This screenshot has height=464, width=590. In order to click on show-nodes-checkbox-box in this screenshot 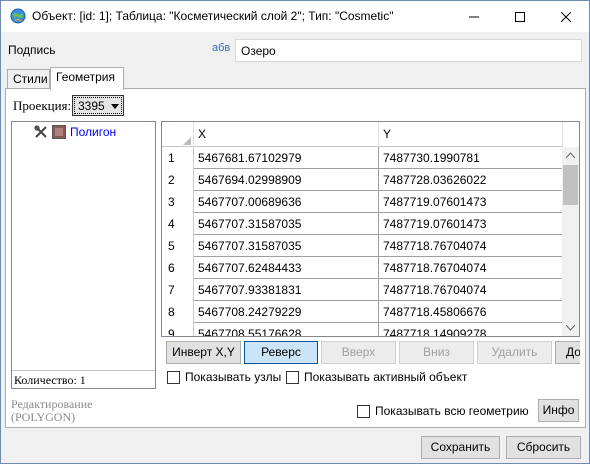, I will do `click(173, 377)`.